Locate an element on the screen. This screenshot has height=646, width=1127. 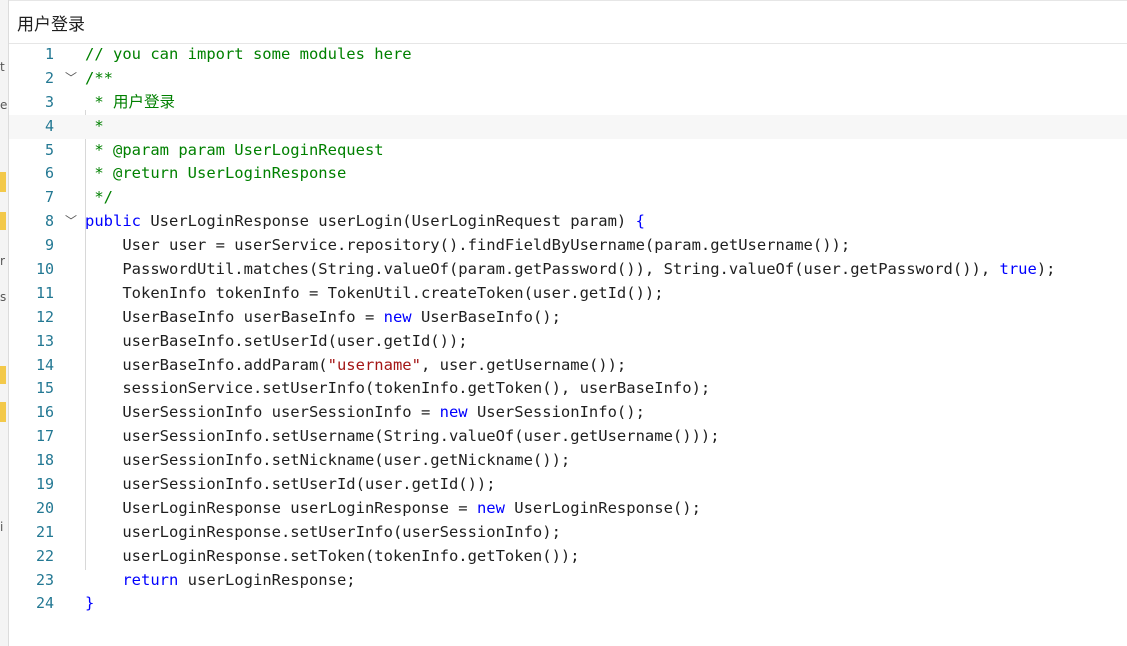
code-line: 6 * @return UserLoginResponse is located at coordinates (568, 174).